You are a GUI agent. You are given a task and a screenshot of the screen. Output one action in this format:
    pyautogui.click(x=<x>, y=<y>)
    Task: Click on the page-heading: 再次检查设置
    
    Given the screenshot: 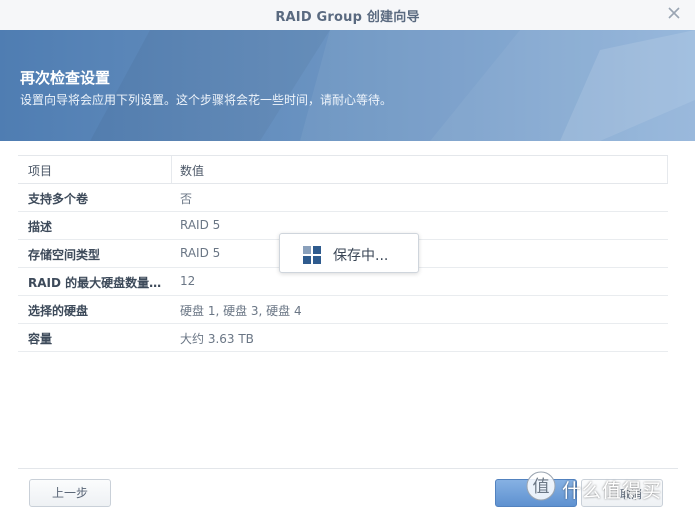 What is the action you would take?
    pyautogui.click(x=65, y=78)
    